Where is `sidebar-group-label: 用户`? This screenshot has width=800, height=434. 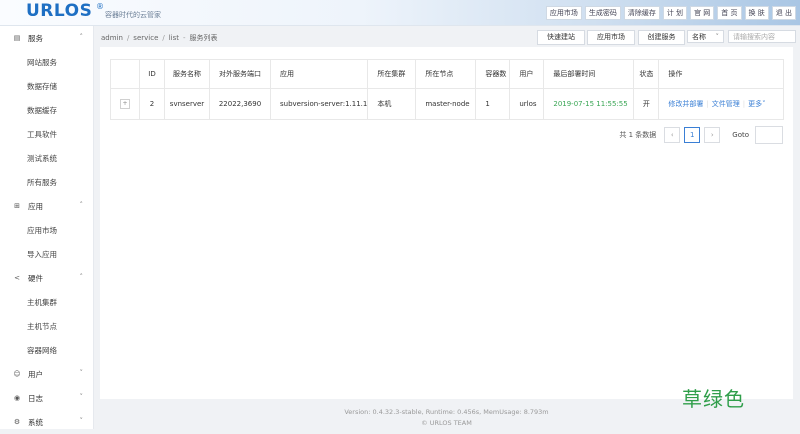
sidebar-group-label: 用户 is located at coordinates (35, 374).